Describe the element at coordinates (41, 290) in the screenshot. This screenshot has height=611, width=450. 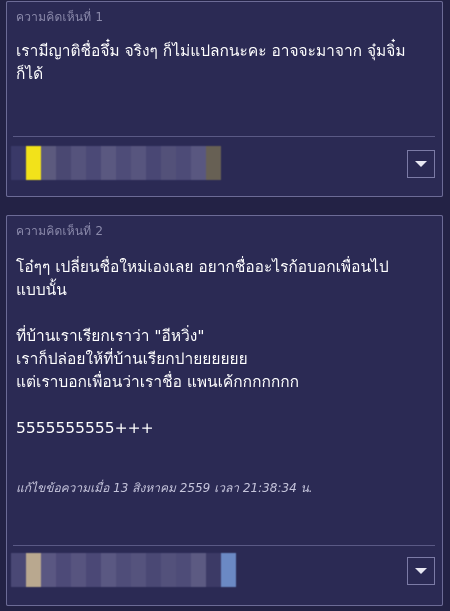
I see `comment-line: แบบนั้น` at that location.